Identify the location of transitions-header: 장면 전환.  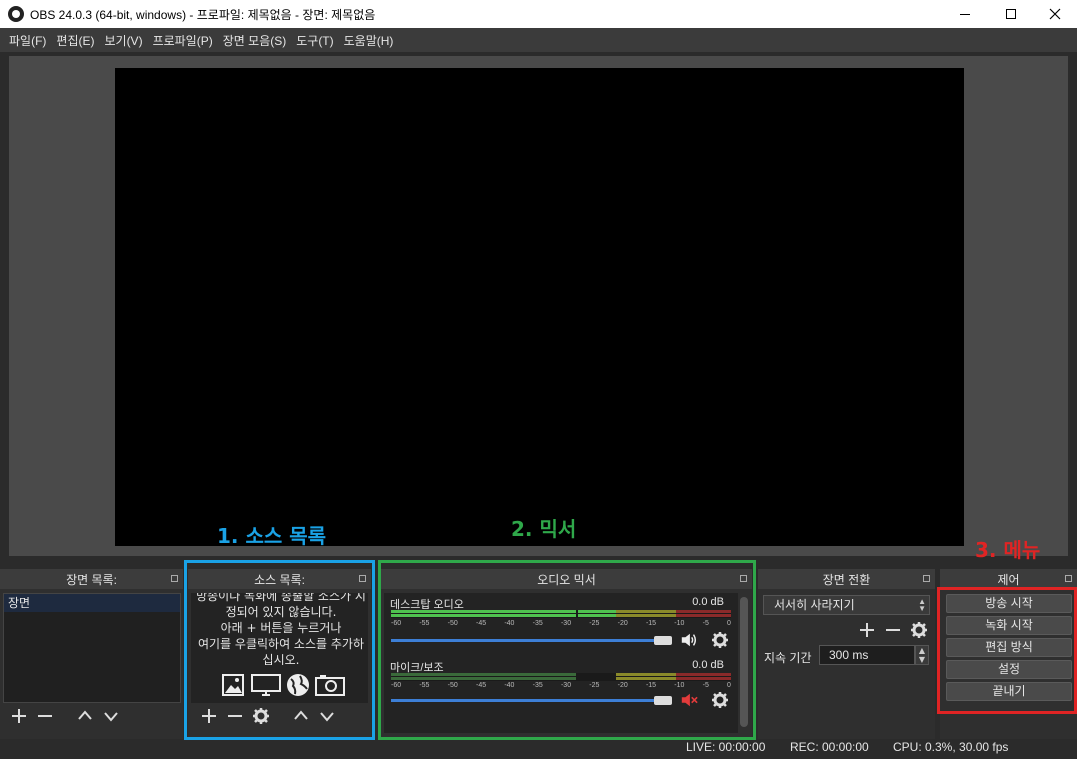
(846, 579).